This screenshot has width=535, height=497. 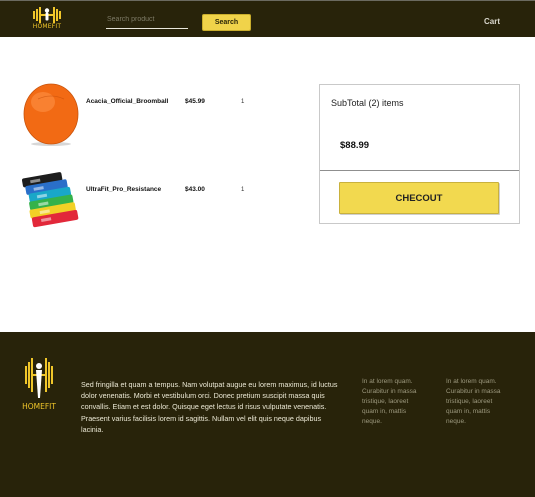 I want to click on product-price: $45.99, so click(x=195, y=101).